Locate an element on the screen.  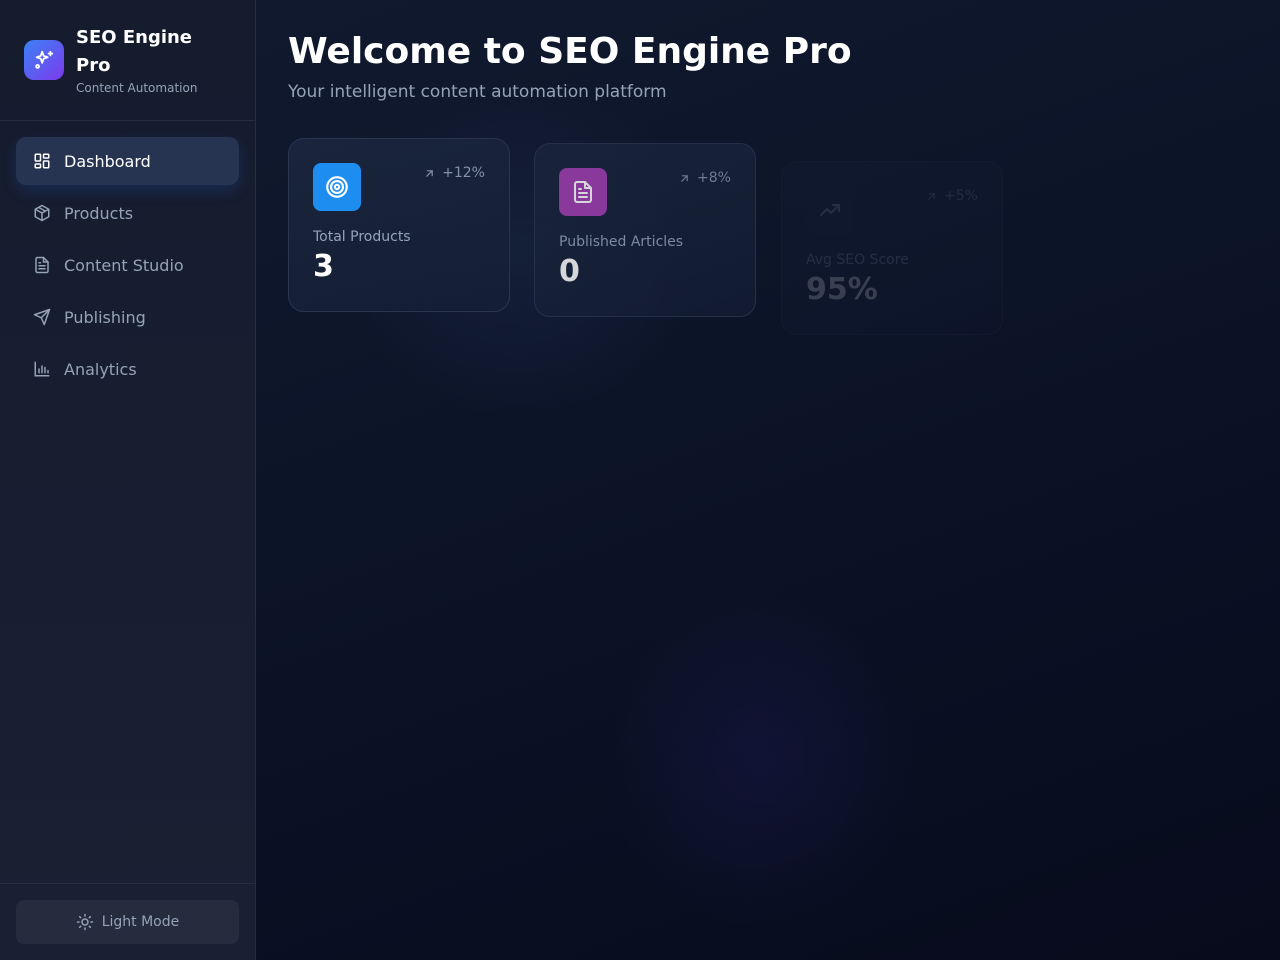
sidebar-item-label: Publishing is located at coordinates (105, 317).